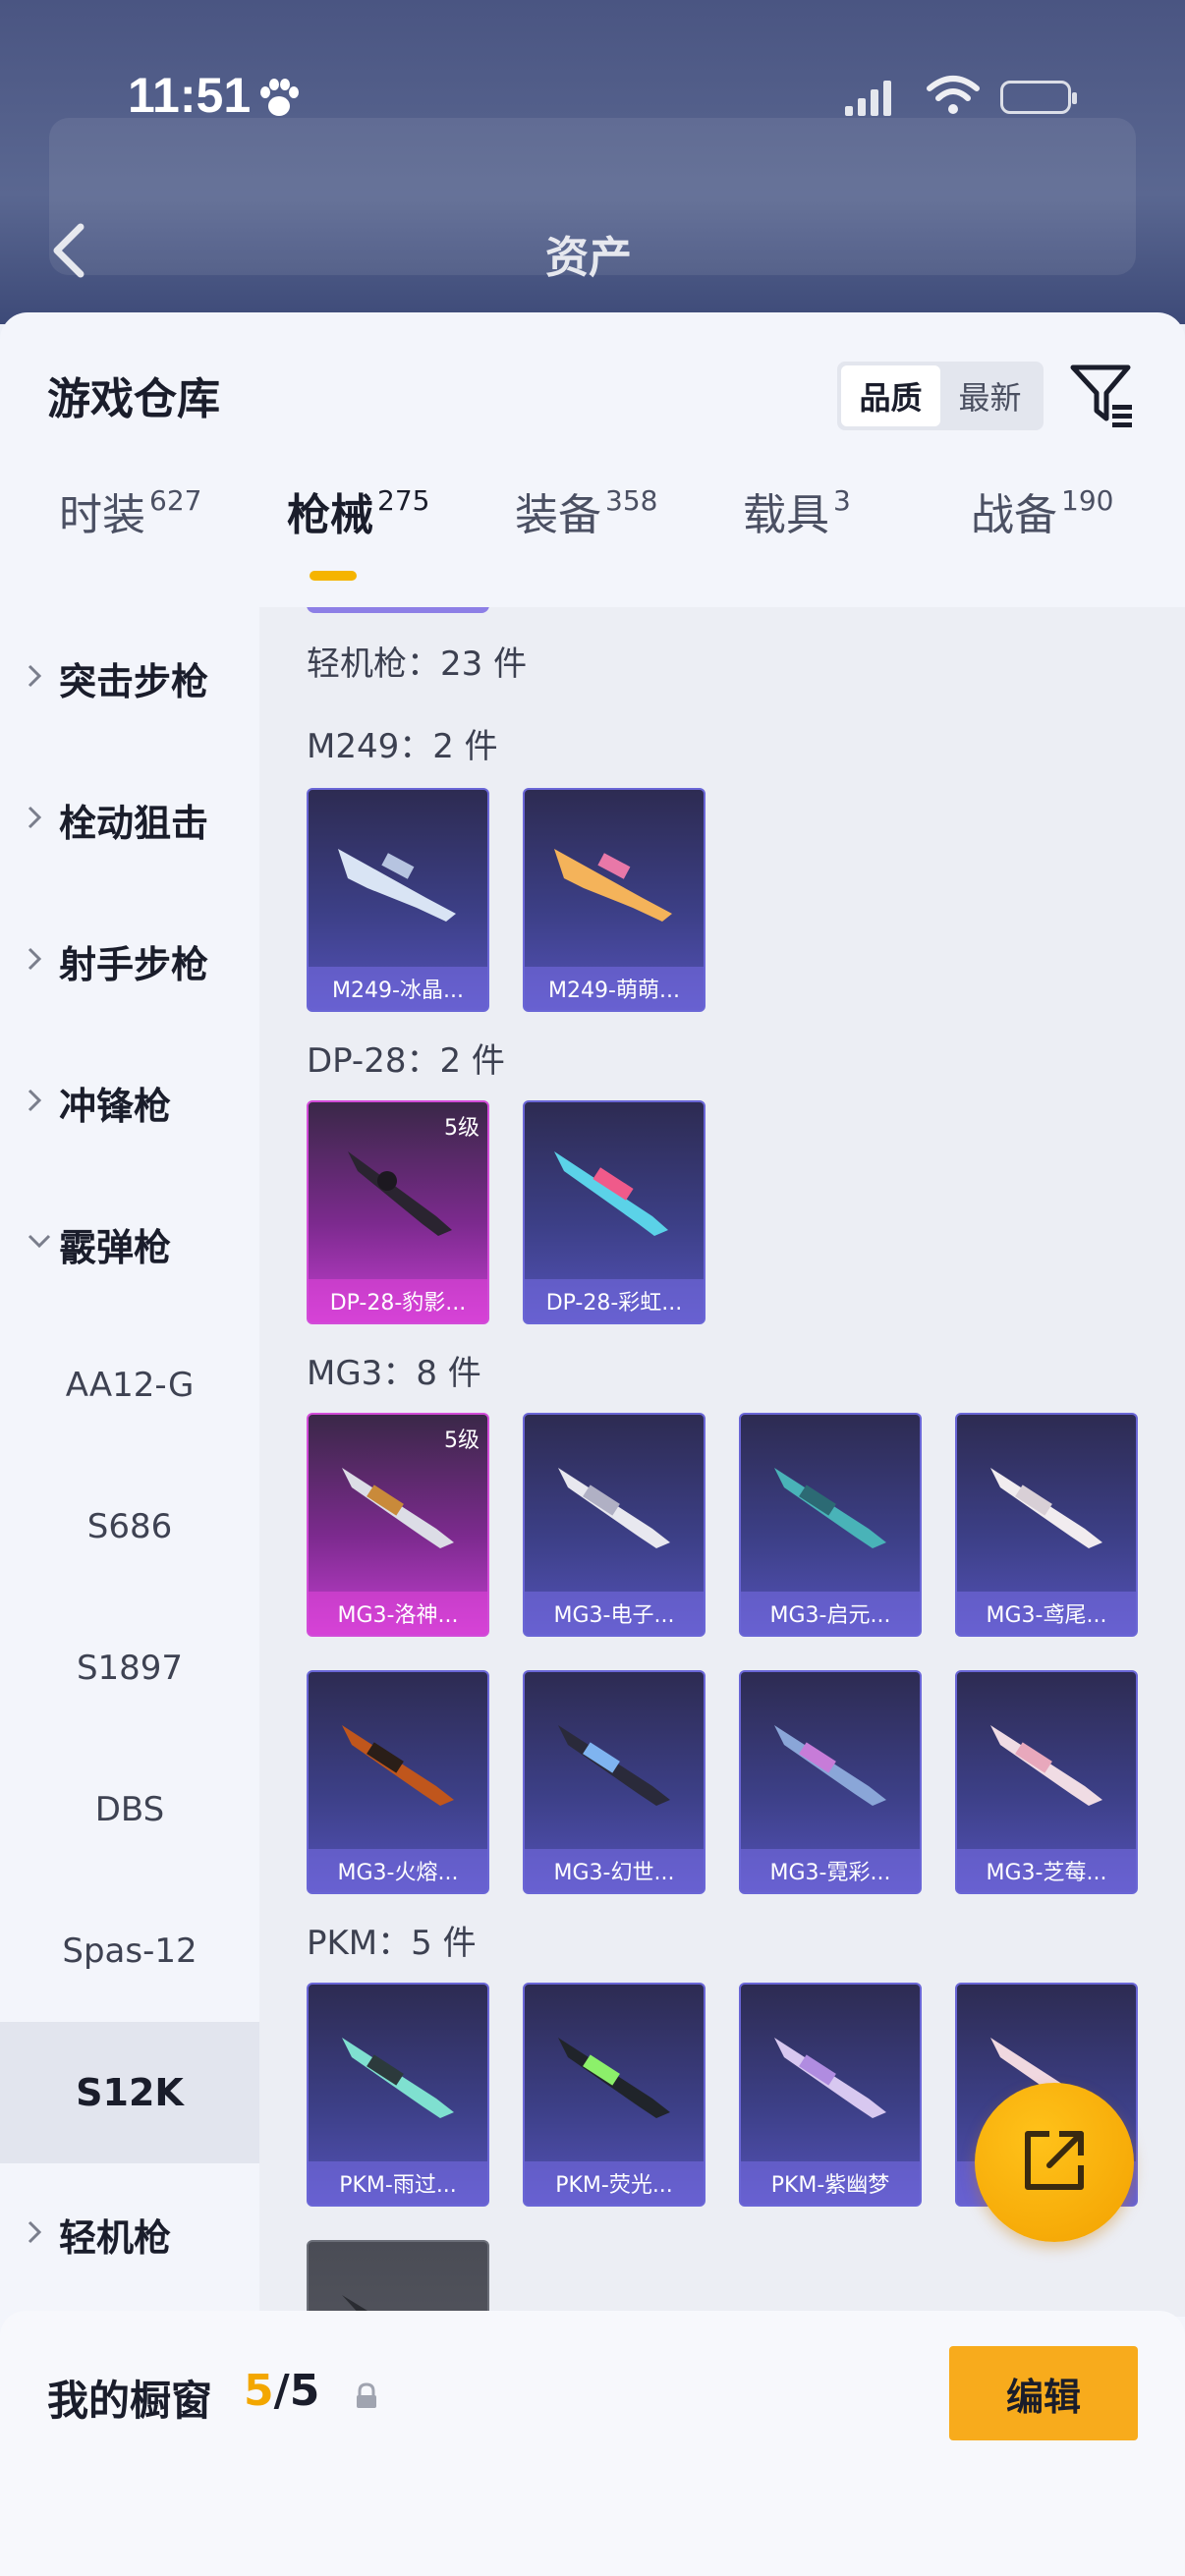 This screenshot has width=1185, height=2576. I want to click on group-title-dp28: DP-28：2 件, so click(406, 1061).